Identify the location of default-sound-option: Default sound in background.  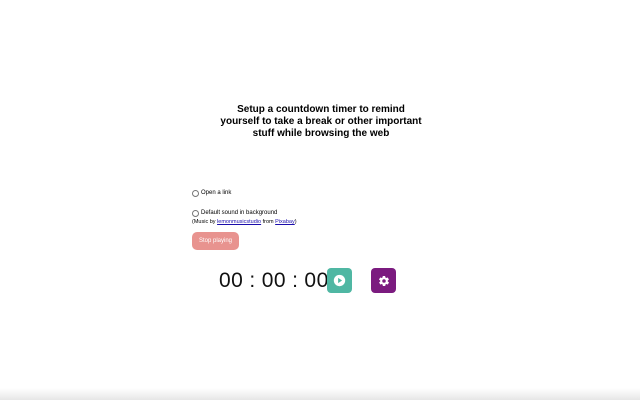
(234, 213).